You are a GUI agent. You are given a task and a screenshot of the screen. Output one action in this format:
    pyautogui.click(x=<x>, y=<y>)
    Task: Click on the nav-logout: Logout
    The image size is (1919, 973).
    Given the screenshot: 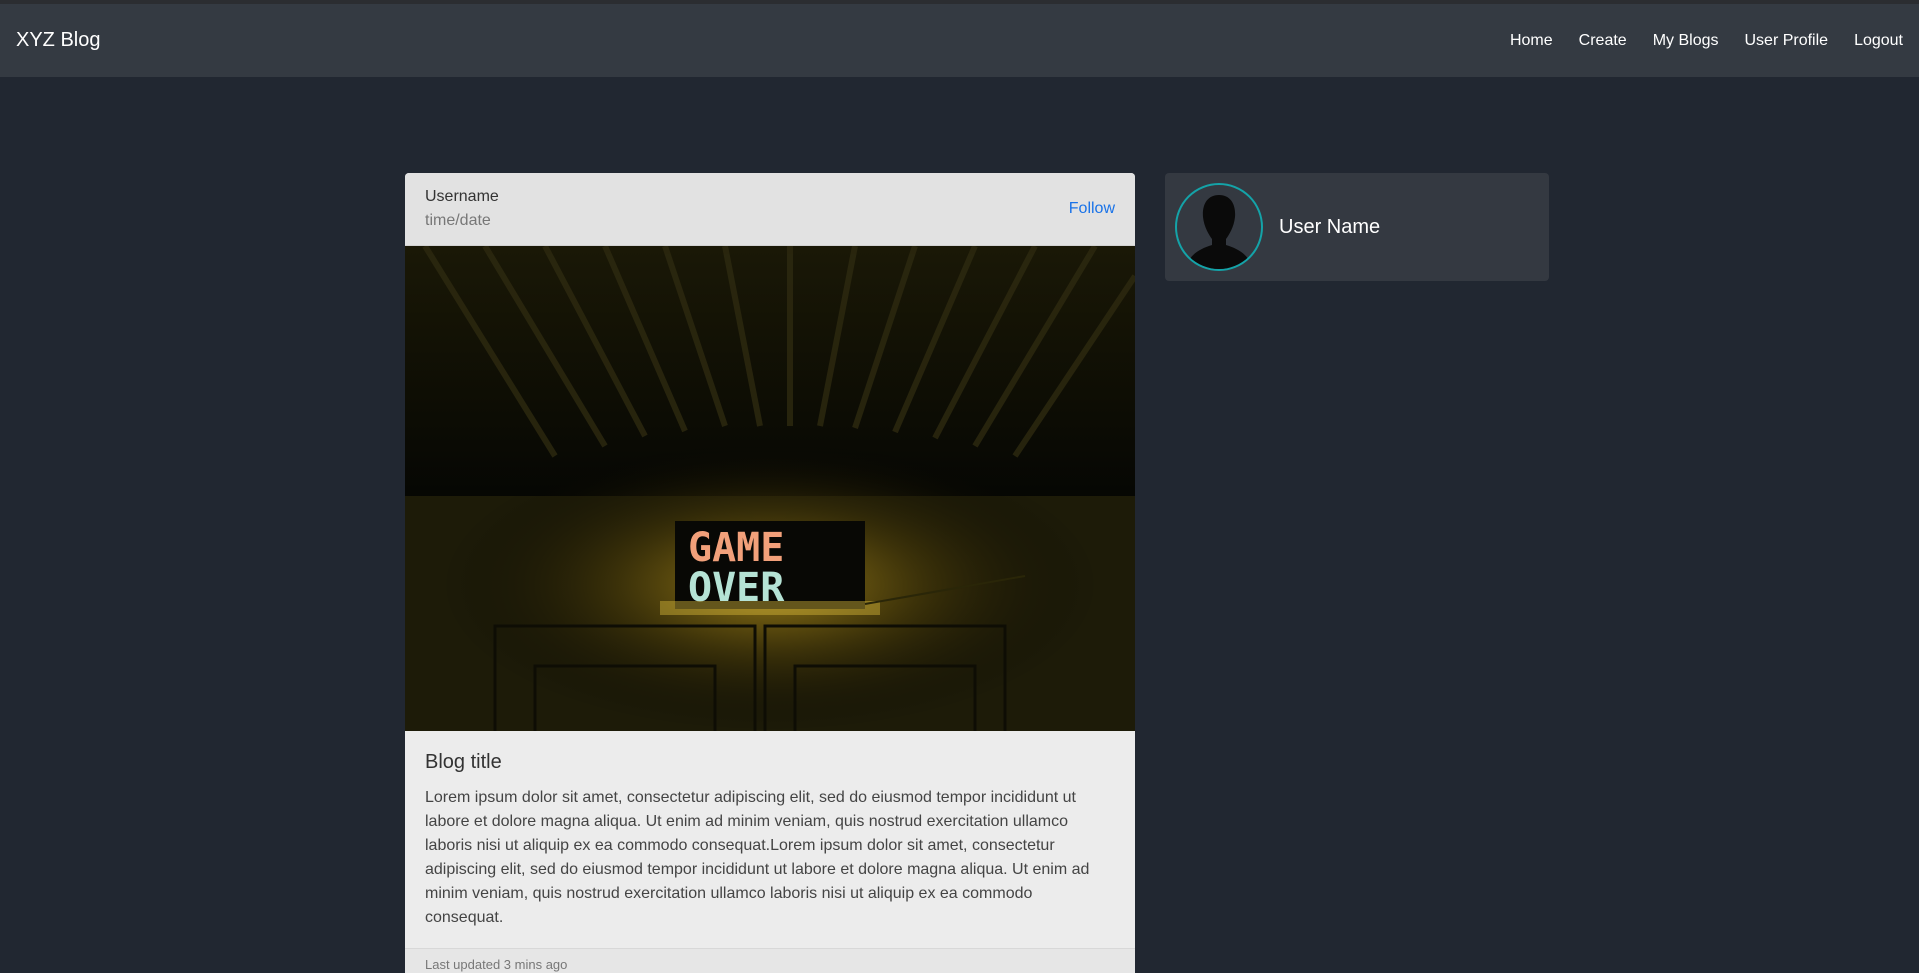 What is the action you would take?
    pyautogui.click(x=1878, y=41)
    